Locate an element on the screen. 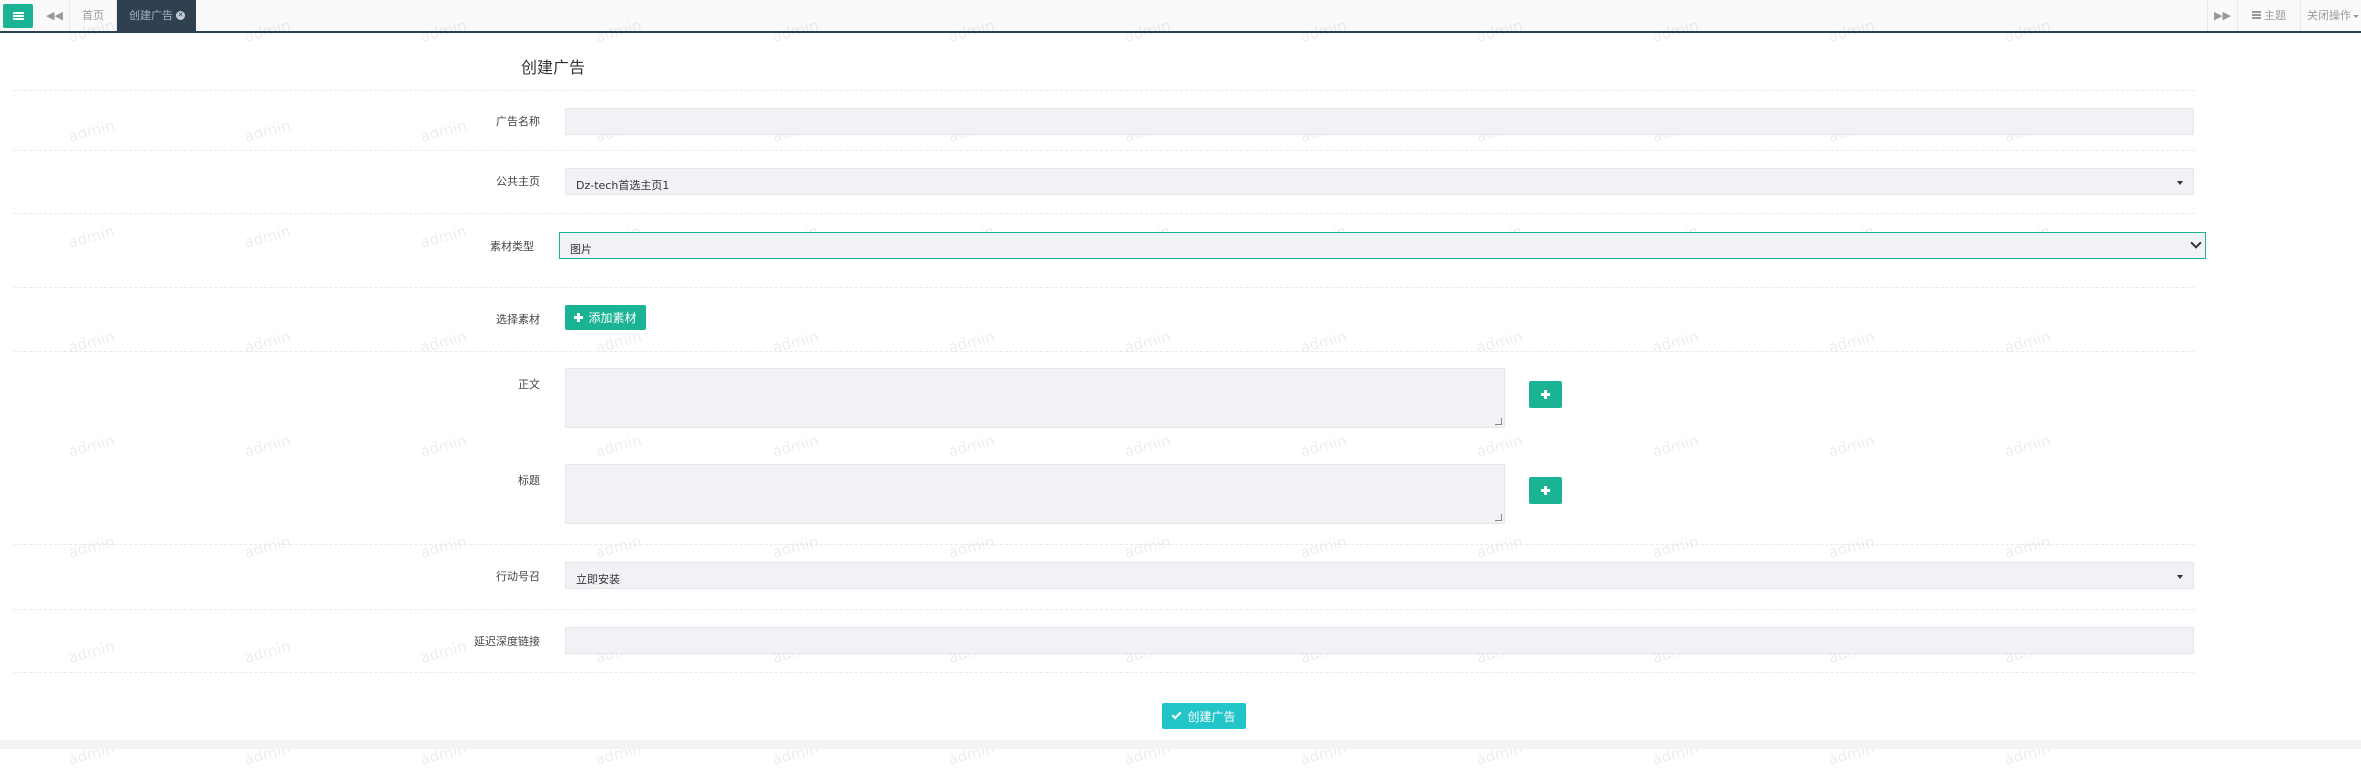 The width and height of the screenshot is (2361, 769). tab-home-label: 首页 is located at coordinates (93, 15).